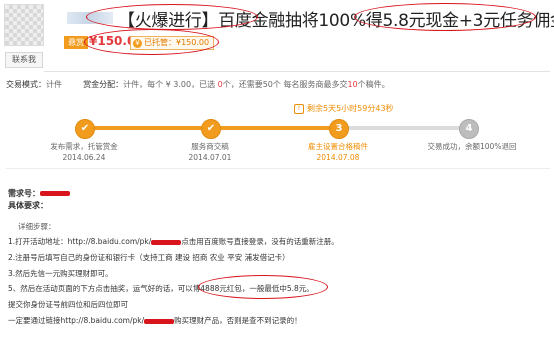 This screenshot has height=341, width=554. Describe the element at coordinates (358, 108) in the screenshot. I see `countdown-value: 5天5小时59分43秒` at that location.